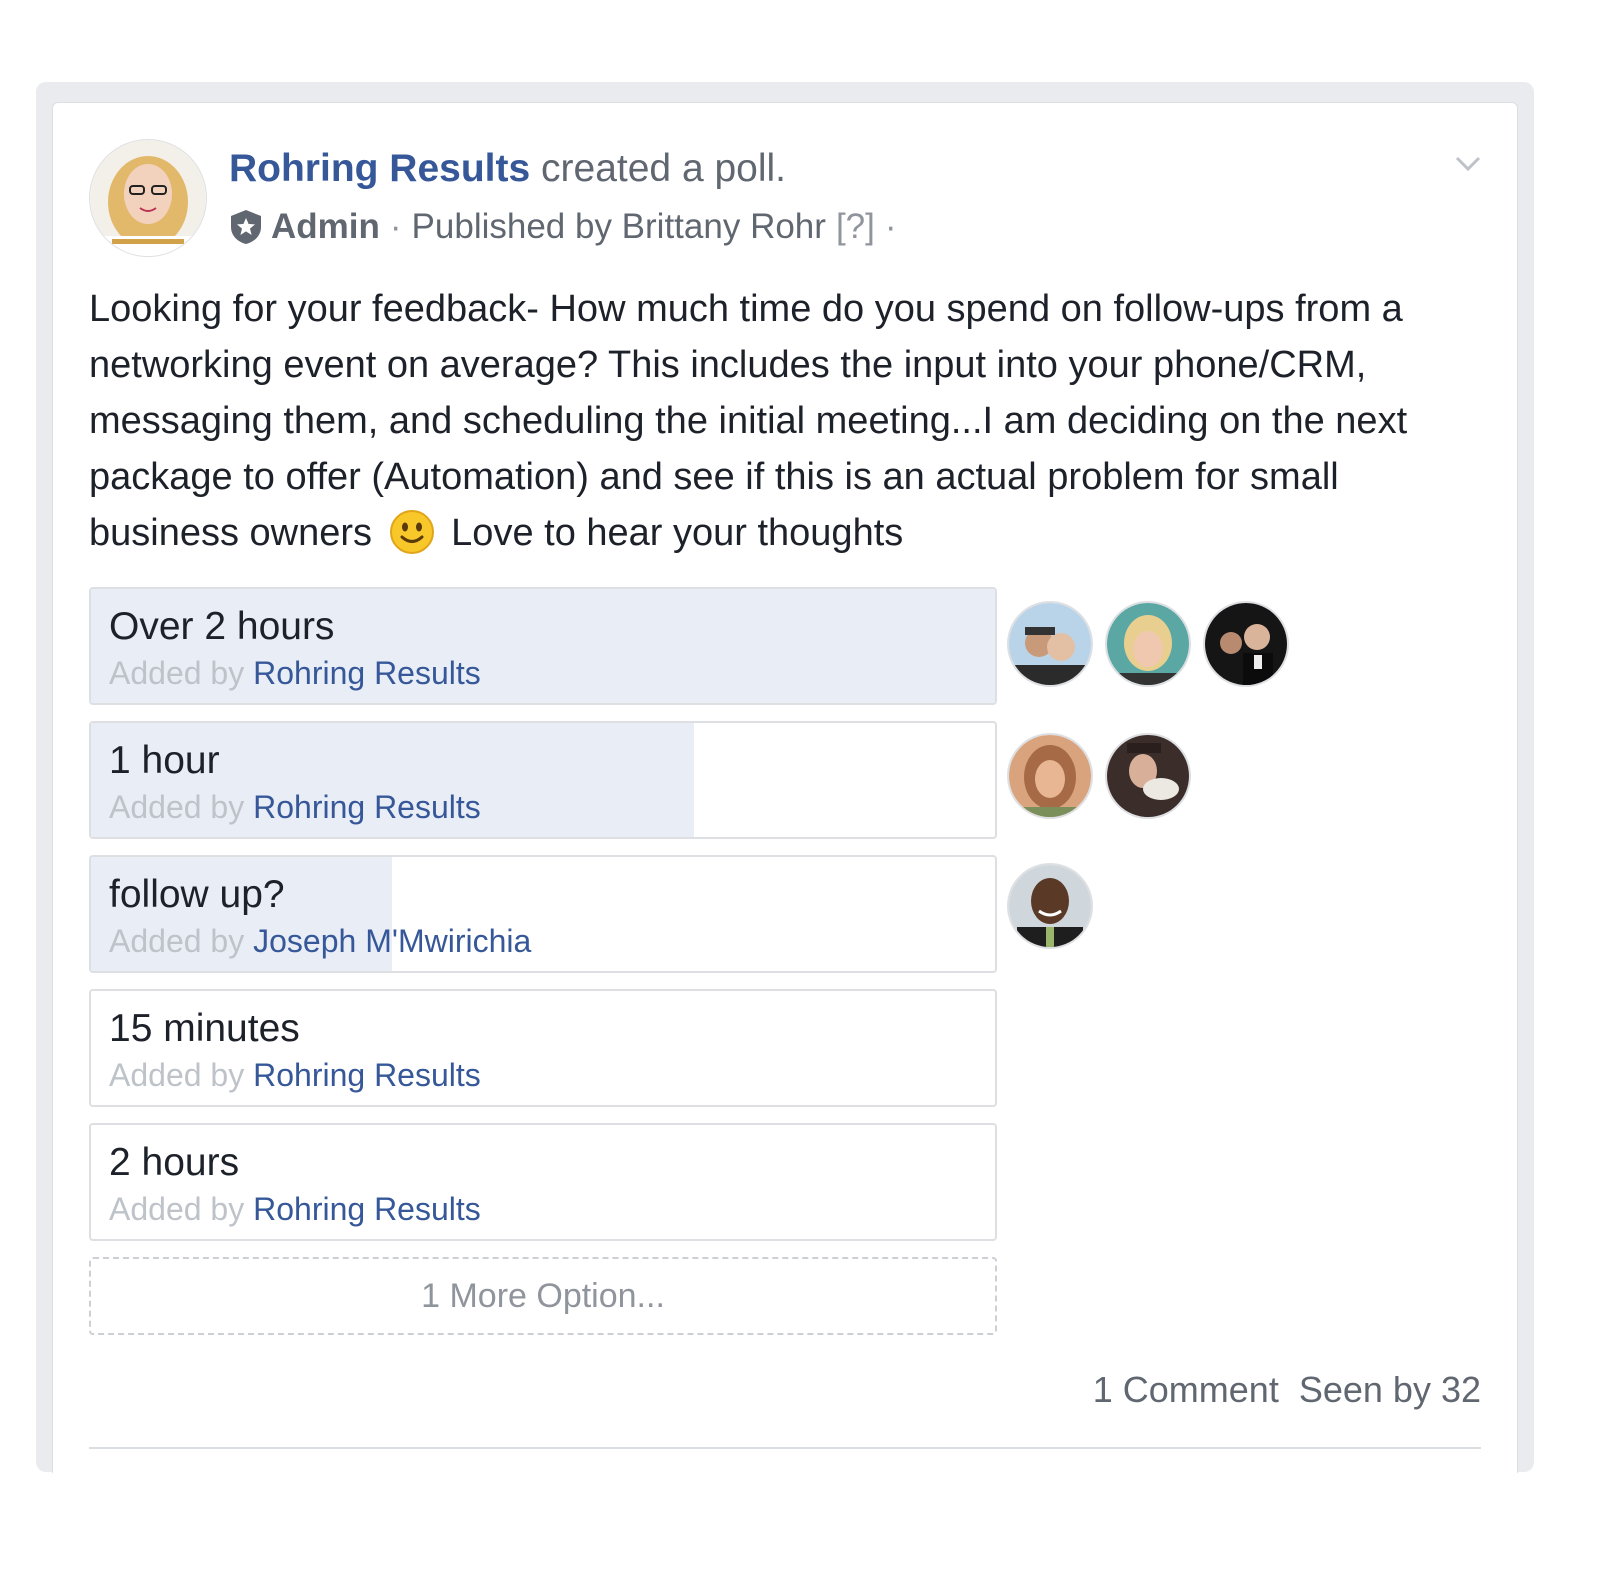 This screenshot has height=1580, width=1600. I want to click on poll-option-label: 2 hours, so click(174, 1162).